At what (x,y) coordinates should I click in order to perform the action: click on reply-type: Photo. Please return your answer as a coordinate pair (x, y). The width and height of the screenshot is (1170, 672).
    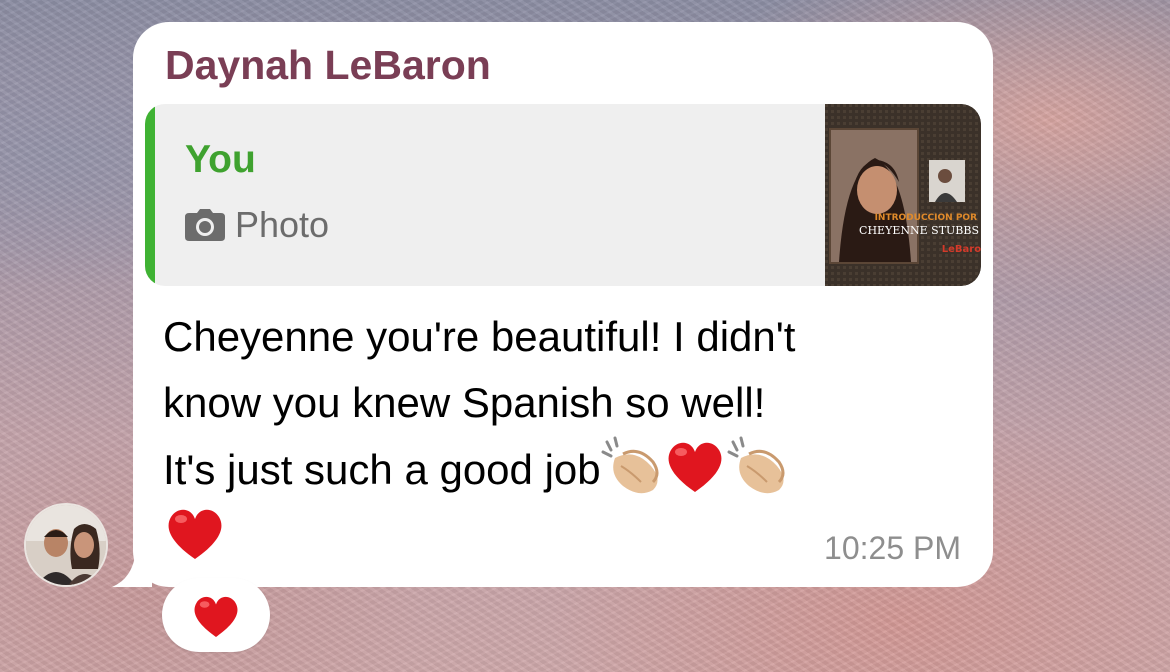
    Looking at the image, I should click on (257, 225).